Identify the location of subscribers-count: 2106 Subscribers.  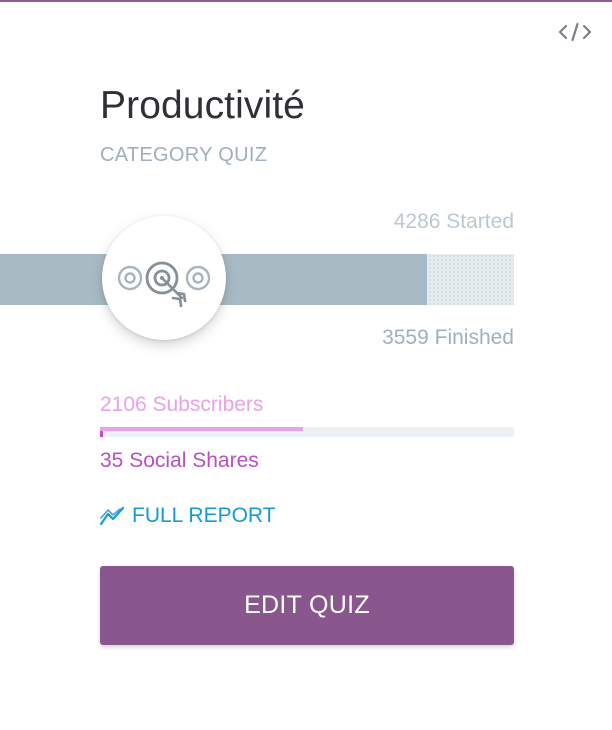
(182, 404).